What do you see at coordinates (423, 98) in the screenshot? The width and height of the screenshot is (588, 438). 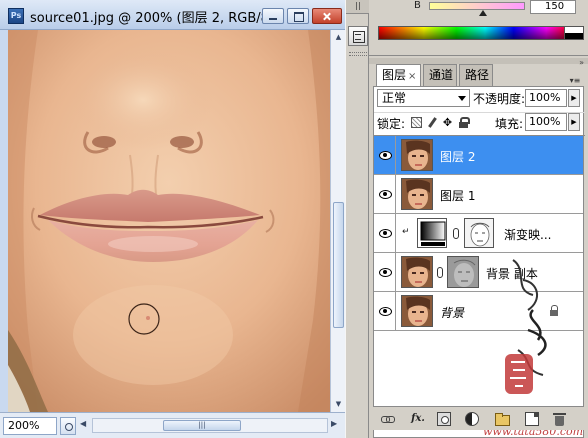 I see `blend-mode-select: 正常` at bounding box center [423, 98].